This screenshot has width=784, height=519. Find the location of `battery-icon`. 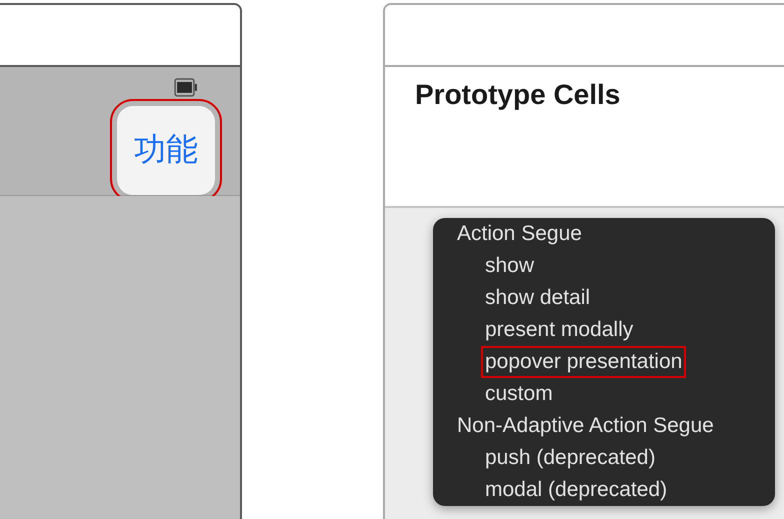

battery-icon is located at coordinates (185, 87).